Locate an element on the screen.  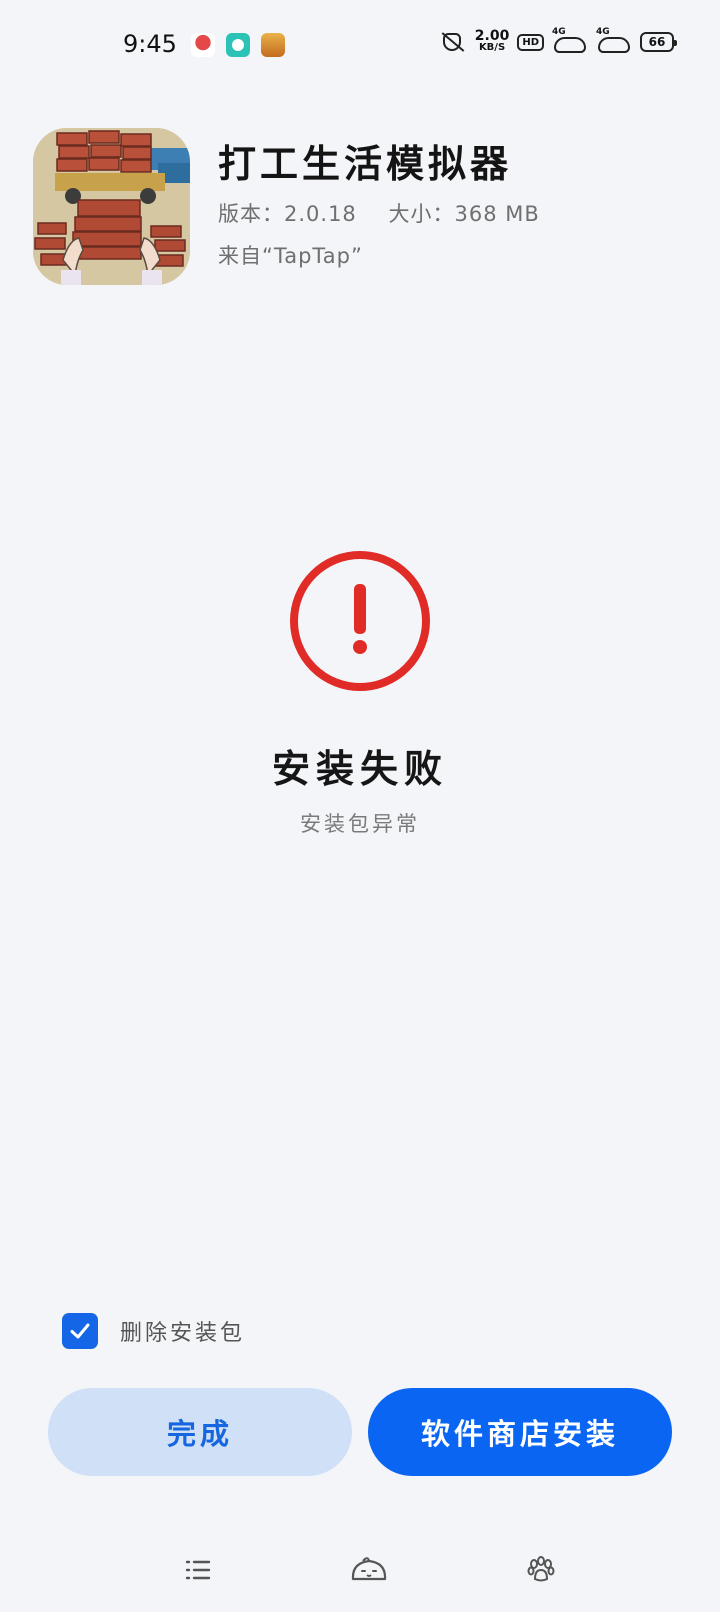
app-meta: 版本：2.0.18 大小：368 MB is located at coordinates (391, 213).